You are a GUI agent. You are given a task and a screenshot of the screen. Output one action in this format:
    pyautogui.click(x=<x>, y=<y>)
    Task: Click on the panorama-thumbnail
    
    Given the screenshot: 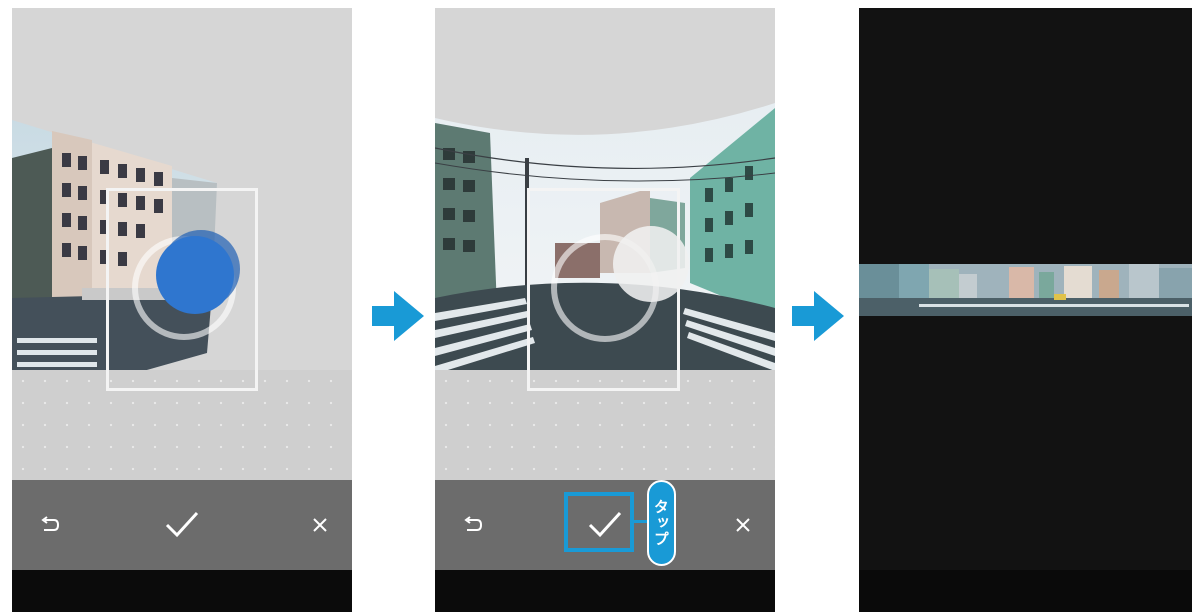 What is the action you would take?
    pyautogui.click(x=1025, y=290)
    